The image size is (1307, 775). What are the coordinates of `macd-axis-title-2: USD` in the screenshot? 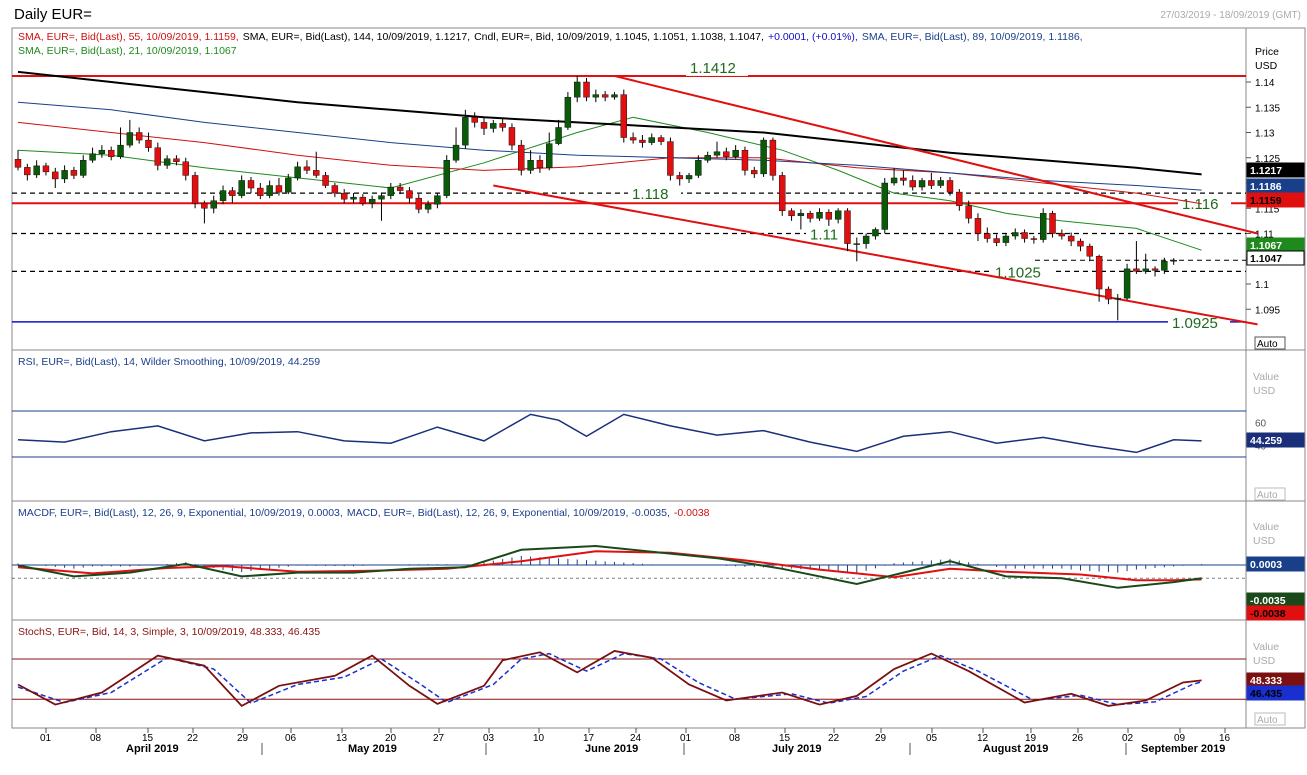 It's located at (1264, 541).